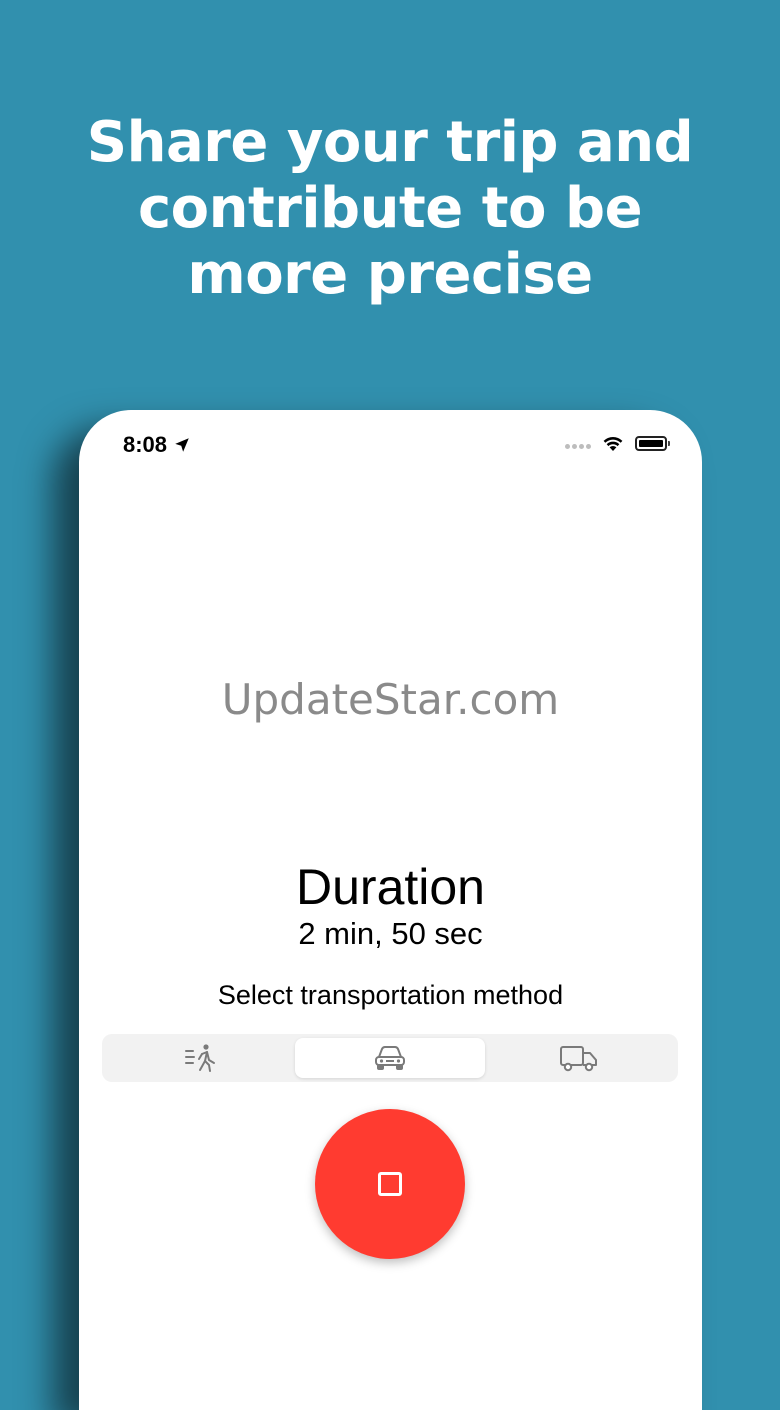  I want to click on segment-car, so click(390, 1058).